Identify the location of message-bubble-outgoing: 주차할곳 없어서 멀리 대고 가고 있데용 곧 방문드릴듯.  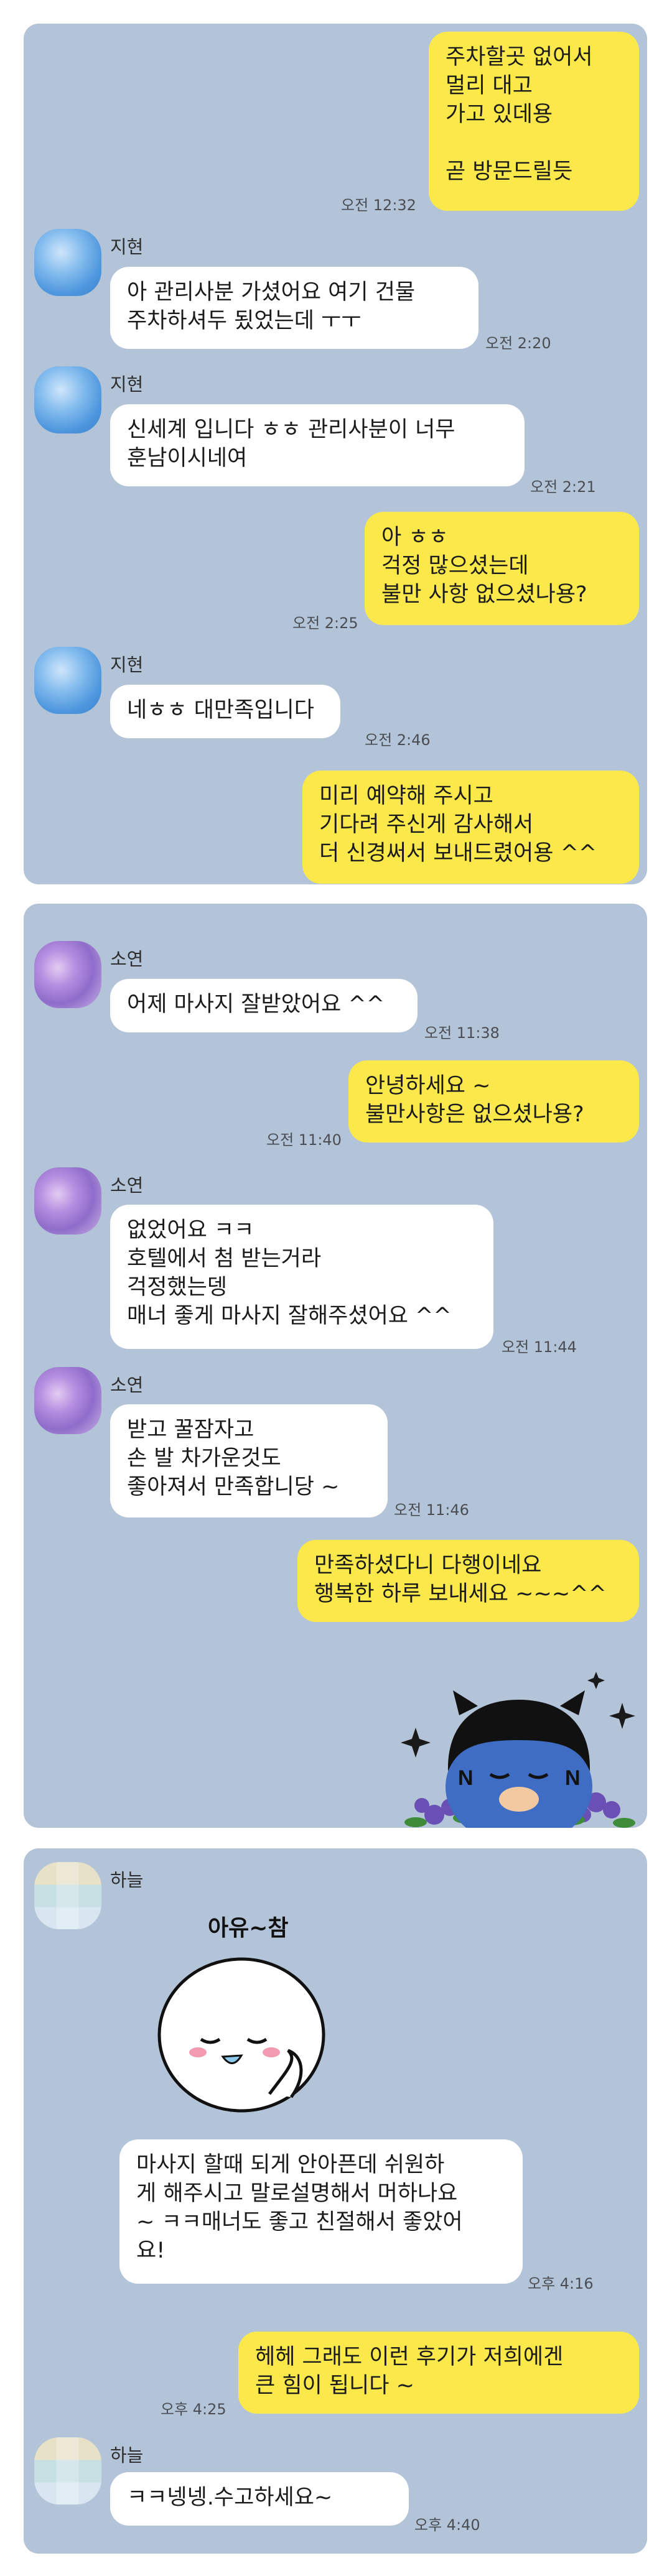
(534, 122).